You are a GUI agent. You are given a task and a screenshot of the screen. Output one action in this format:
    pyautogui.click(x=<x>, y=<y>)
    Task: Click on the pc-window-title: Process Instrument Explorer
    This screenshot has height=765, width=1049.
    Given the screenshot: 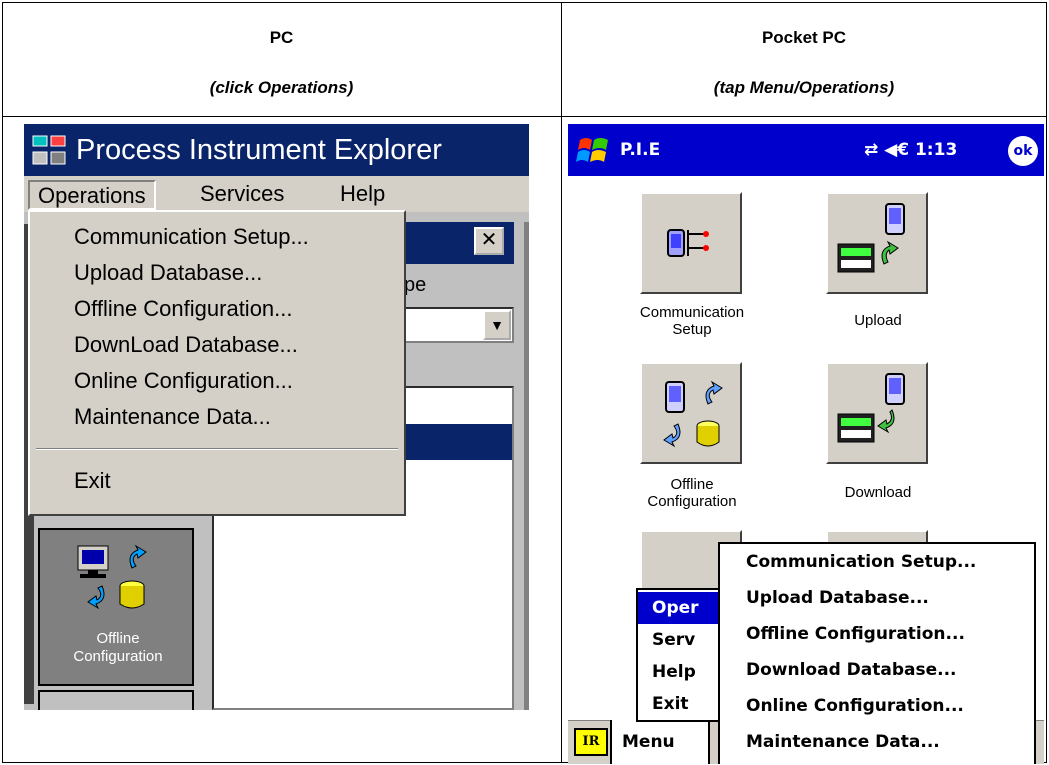 What is the action you would take?
    pyautogui.click(x=259, y=150)
    